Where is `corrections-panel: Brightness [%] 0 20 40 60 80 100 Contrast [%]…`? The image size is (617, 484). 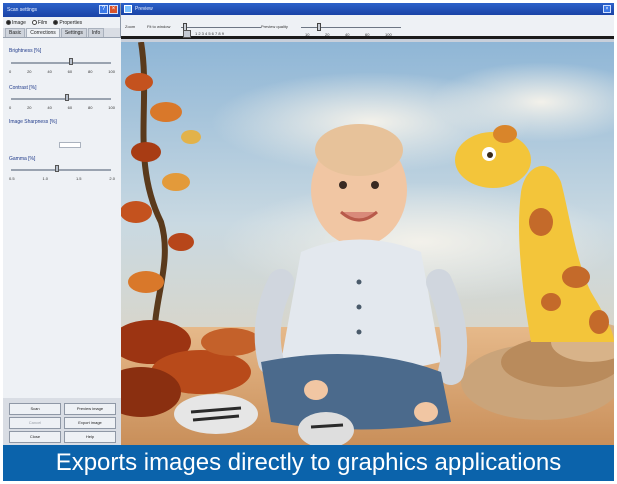 corrections-panel: Brightness [%] 0 20 40 60 80 100 Contrast [%]… is located at coordinates (62, 218).